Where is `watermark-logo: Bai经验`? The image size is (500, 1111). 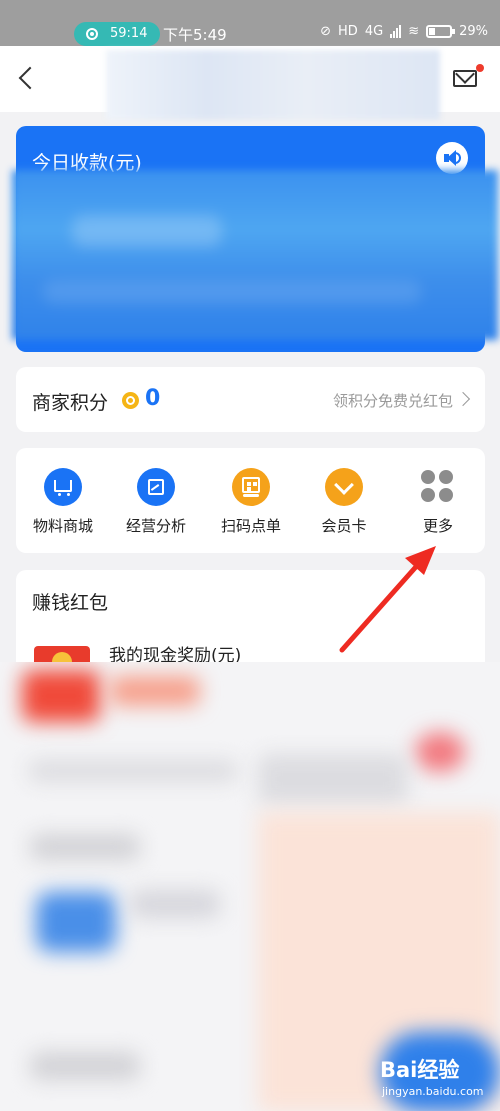 watermark-logo: Bai经验 is located at coordinates (420, 1070).